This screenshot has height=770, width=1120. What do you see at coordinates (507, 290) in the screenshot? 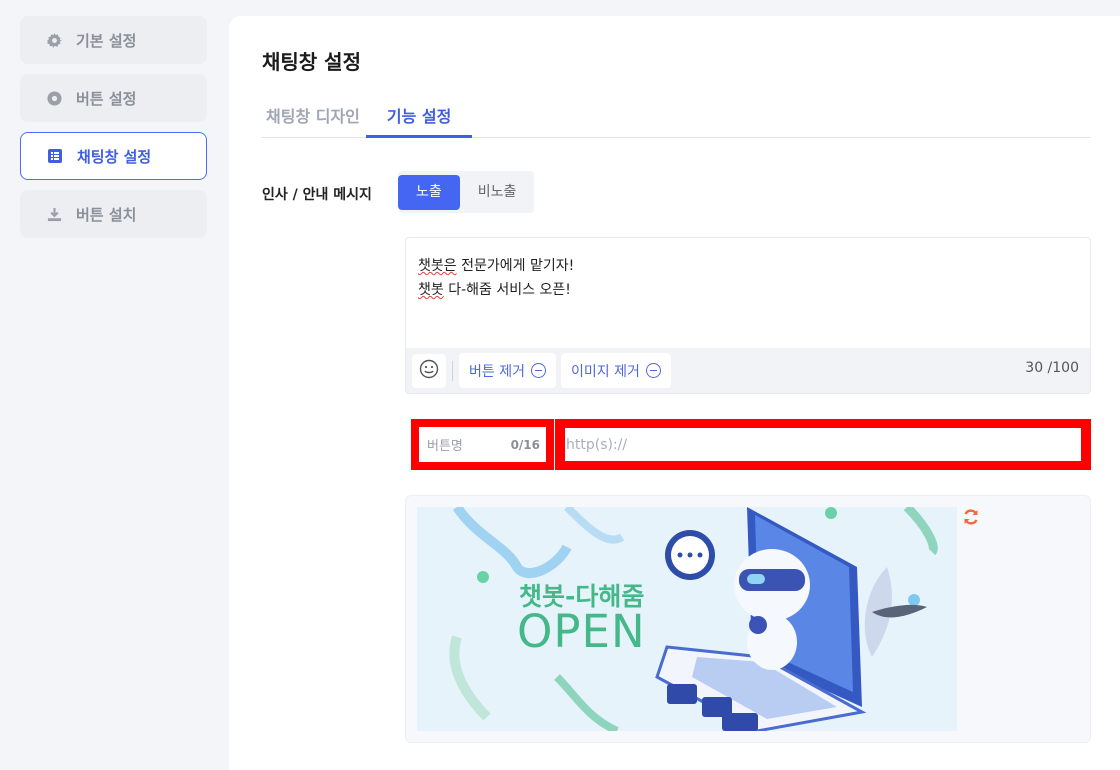
I see `message-line-2: 다-해줌 서비스 오픈!` at bounding box center [507, 290].